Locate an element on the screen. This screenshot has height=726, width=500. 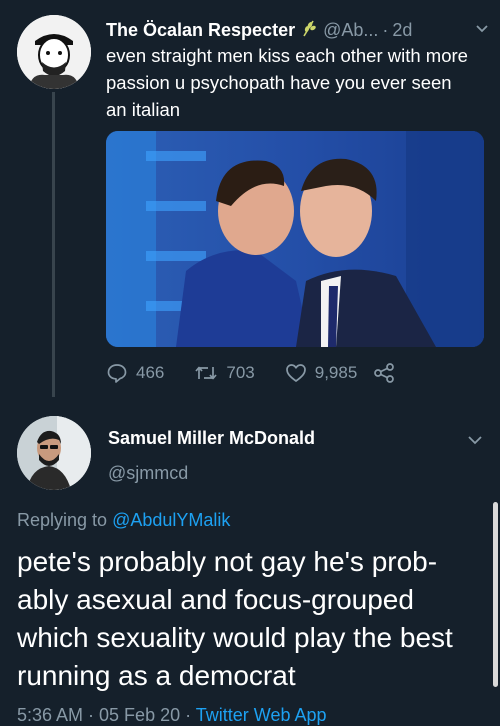
share-action is located at coordinates (384, 373).